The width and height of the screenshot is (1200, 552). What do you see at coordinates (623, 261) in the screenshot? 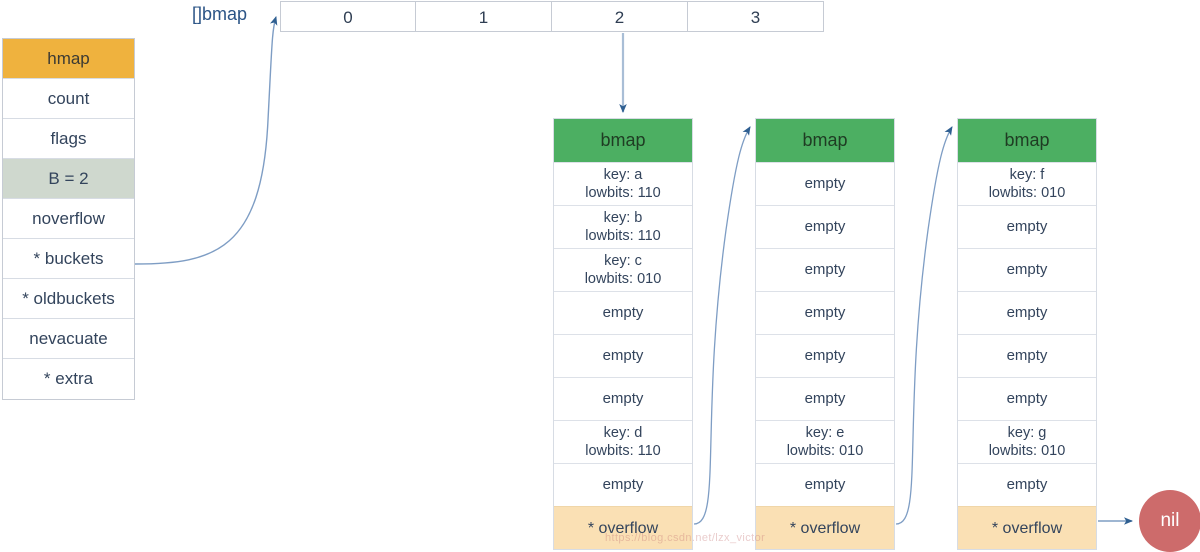
I see `slot-key: key: c` at bounding box center [623, 261].